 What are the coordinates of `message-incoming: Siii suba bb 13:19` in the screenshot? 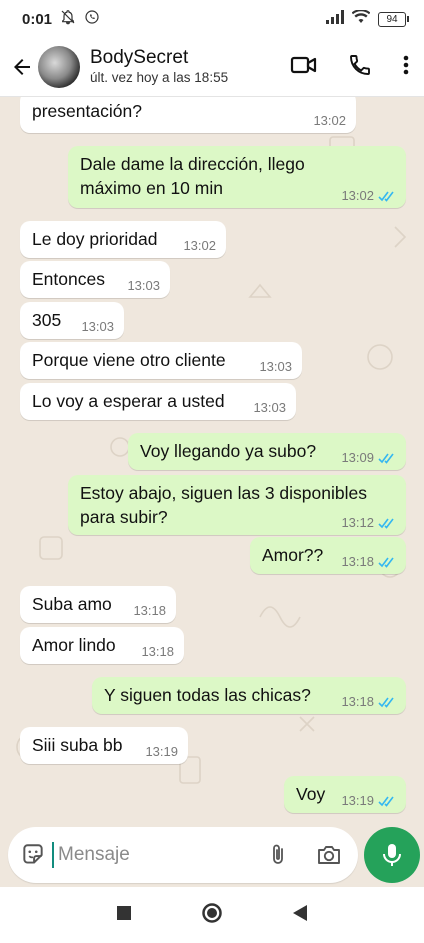 It's located at (104, 745).